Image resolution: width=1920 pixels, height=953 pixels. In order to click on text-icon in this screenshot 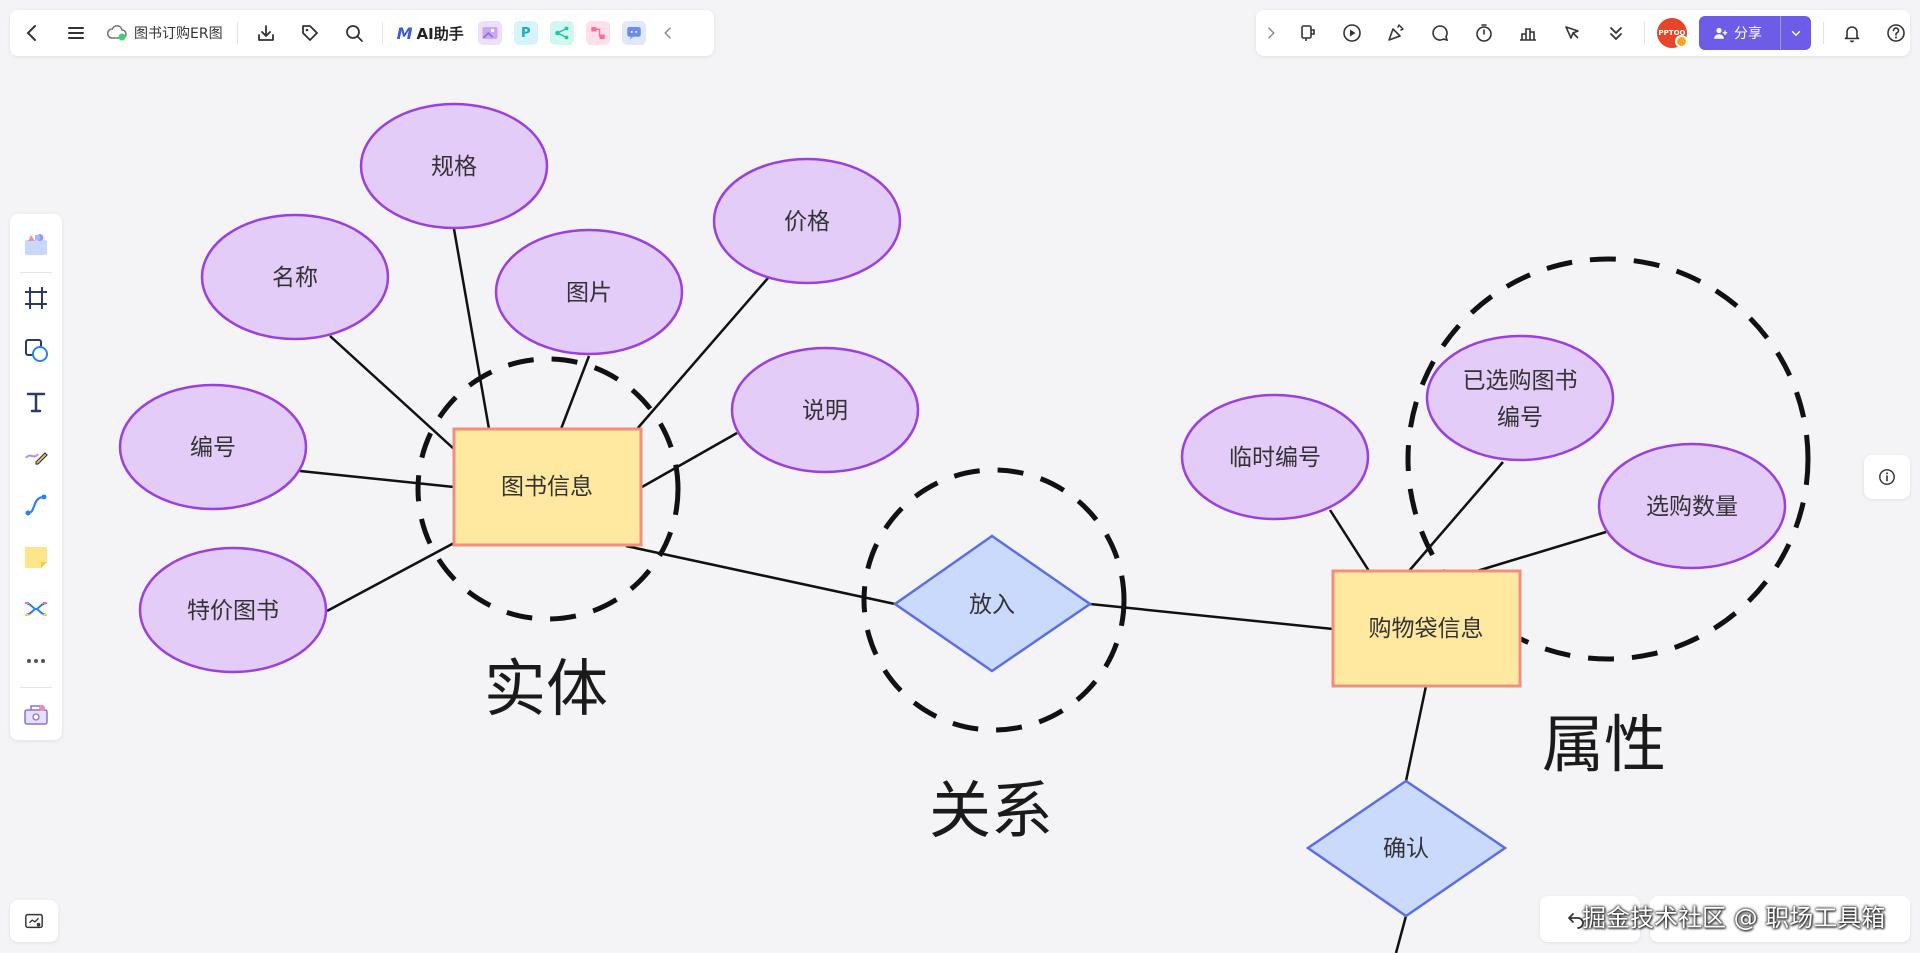, I will do `click(36, 402)`.